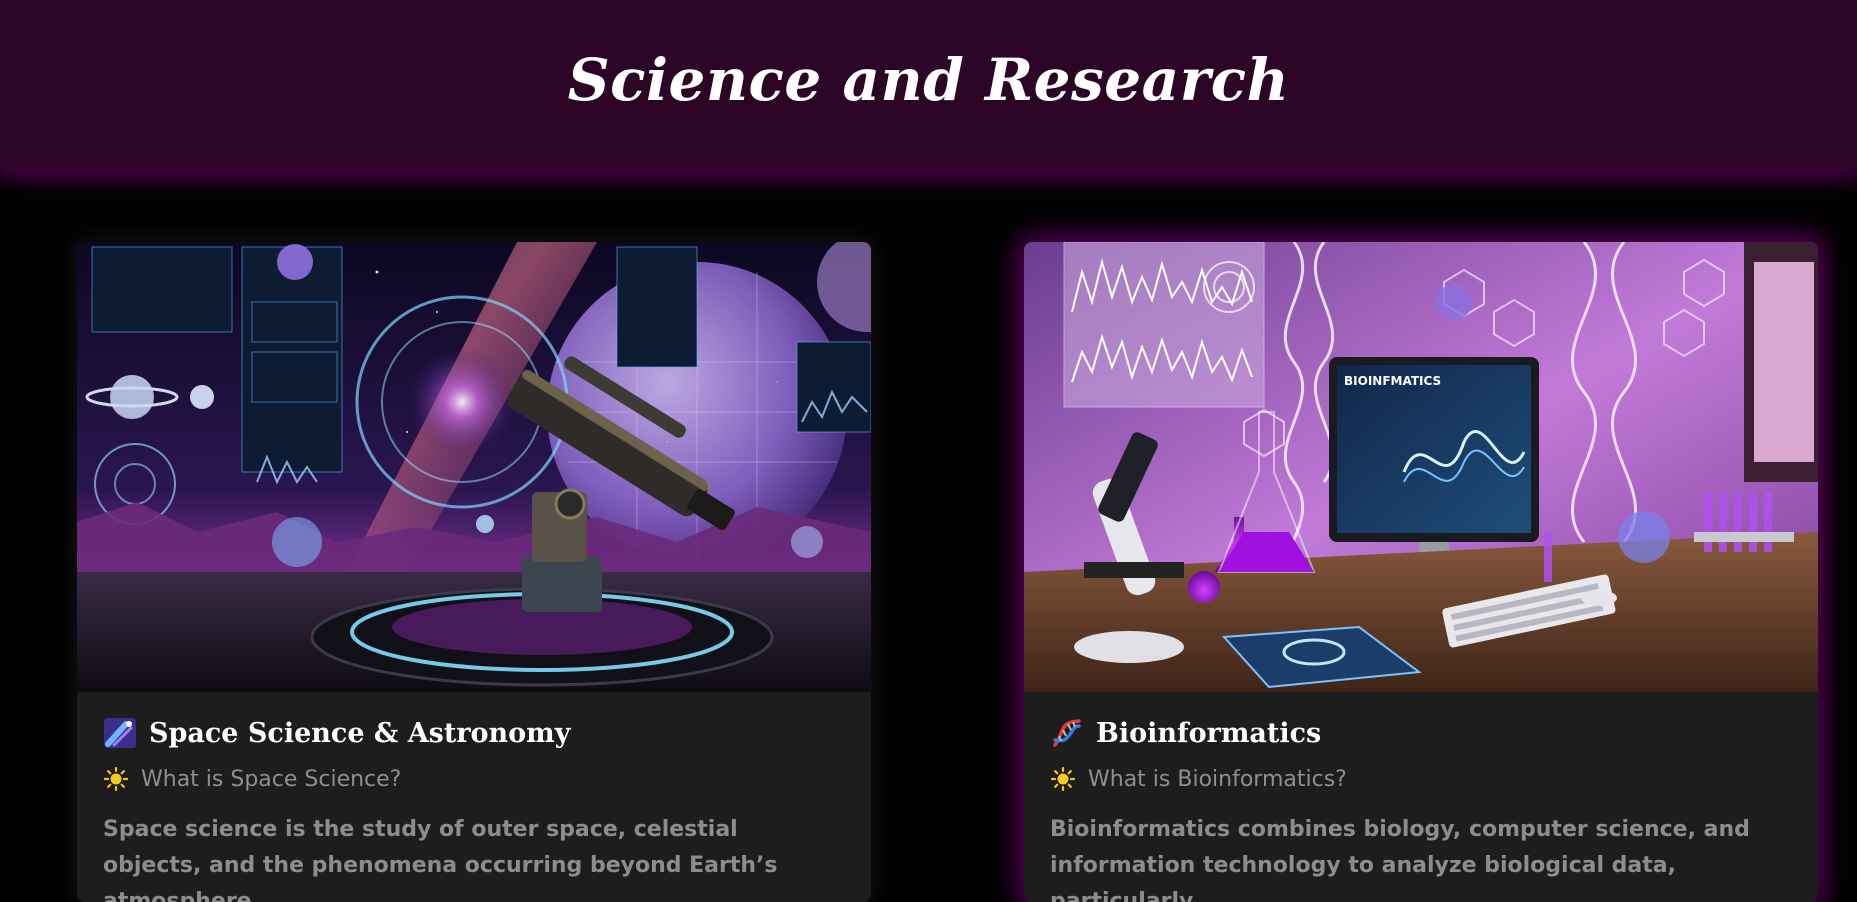 Image resolution: width=1857 pixels, height=902 pixels. What do you see at coordinates (1421, 722) in the screenshot?
I see `card-title: Bioinformatics` at bounding box center [1421, 722].